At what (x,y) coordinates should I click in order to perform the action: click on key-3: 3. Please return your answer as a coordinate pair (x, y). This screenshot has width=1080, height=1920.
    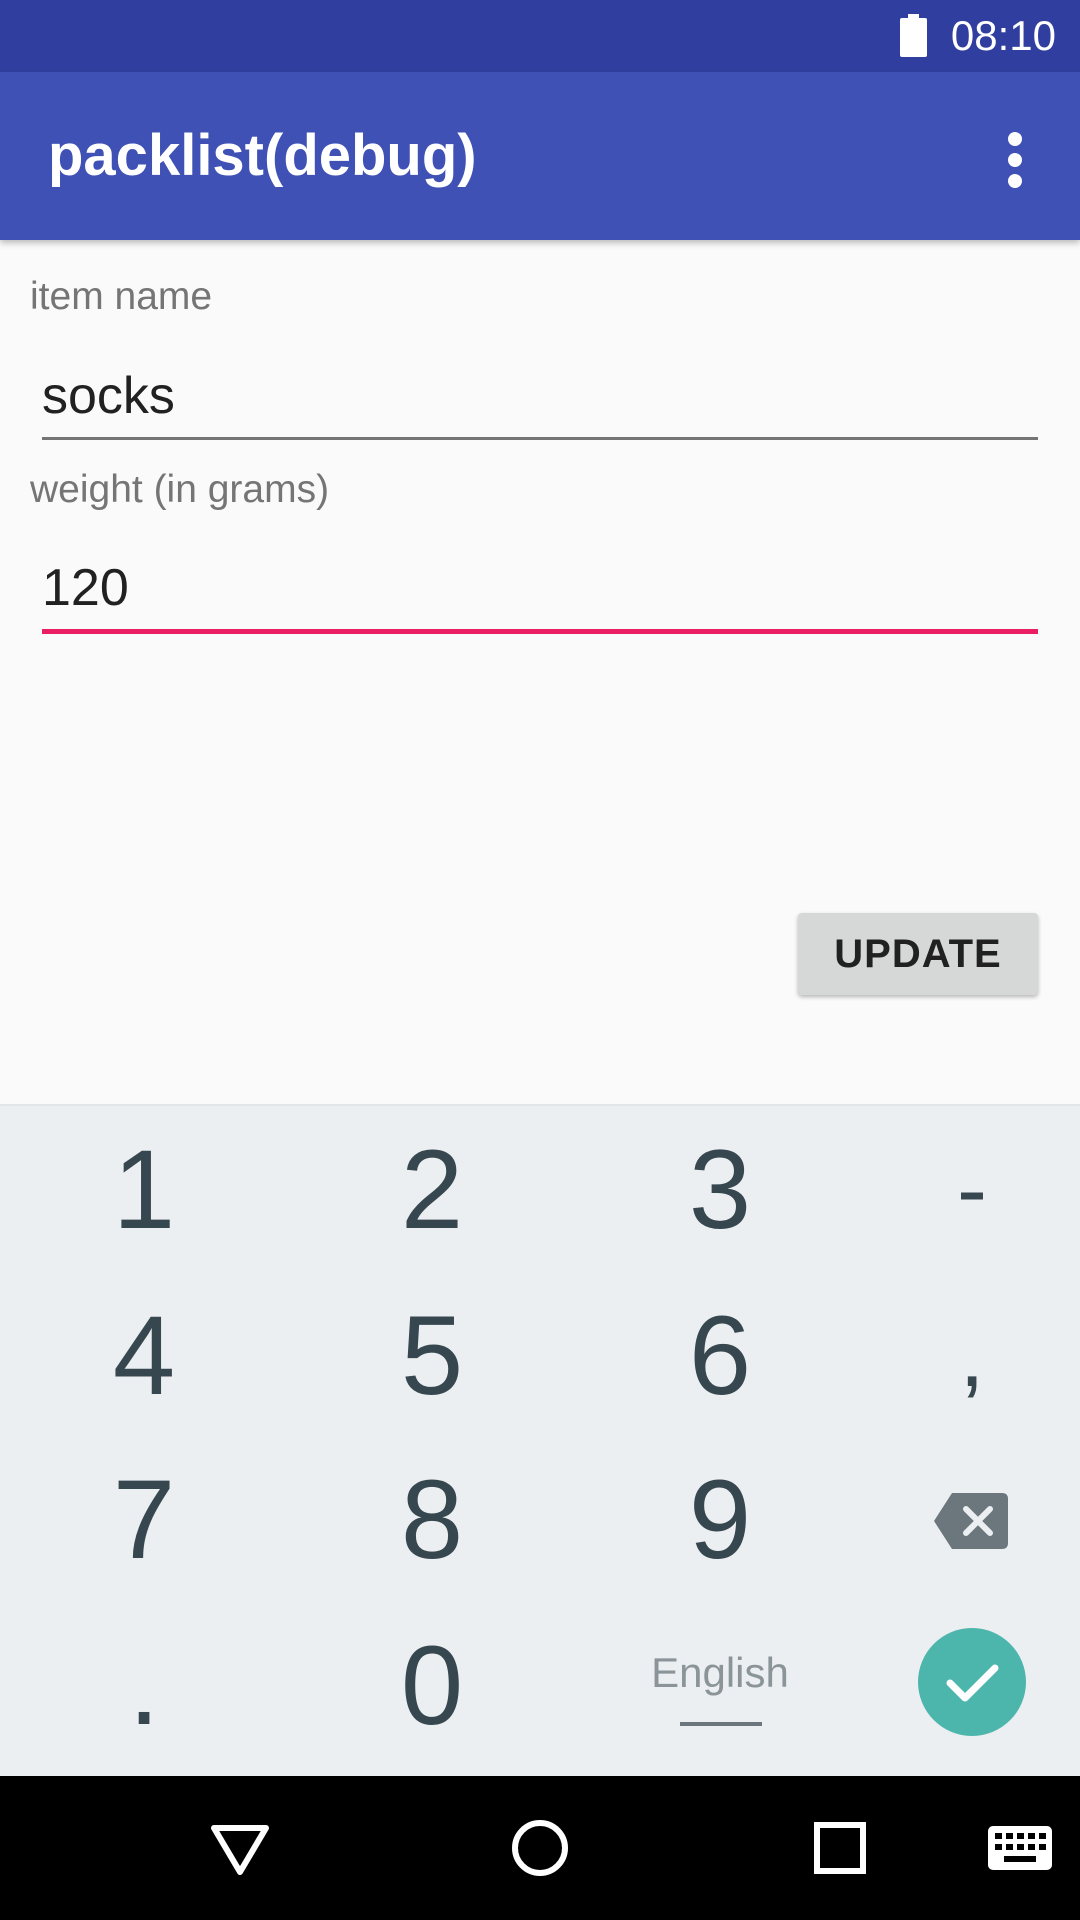
    Looking at the image, I should click on (720, 1190).